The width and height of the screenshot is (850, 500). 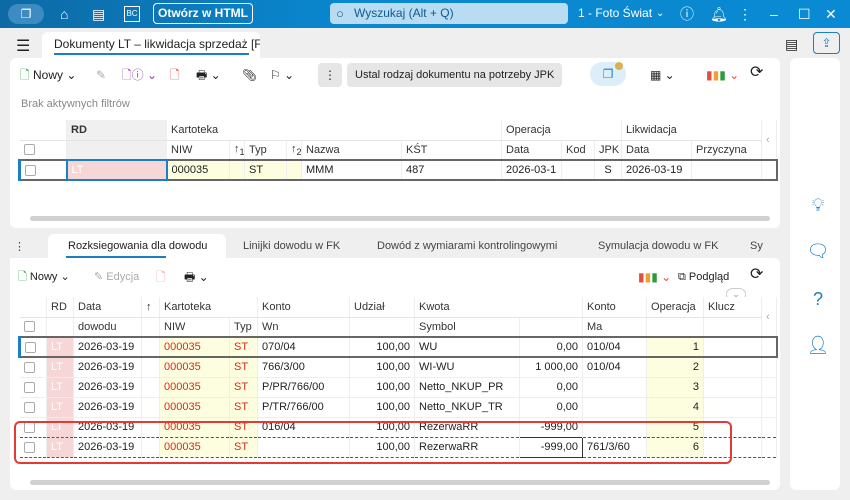 I want to click on sort-asc-icon: ↑2, so click(x=294, y=150).